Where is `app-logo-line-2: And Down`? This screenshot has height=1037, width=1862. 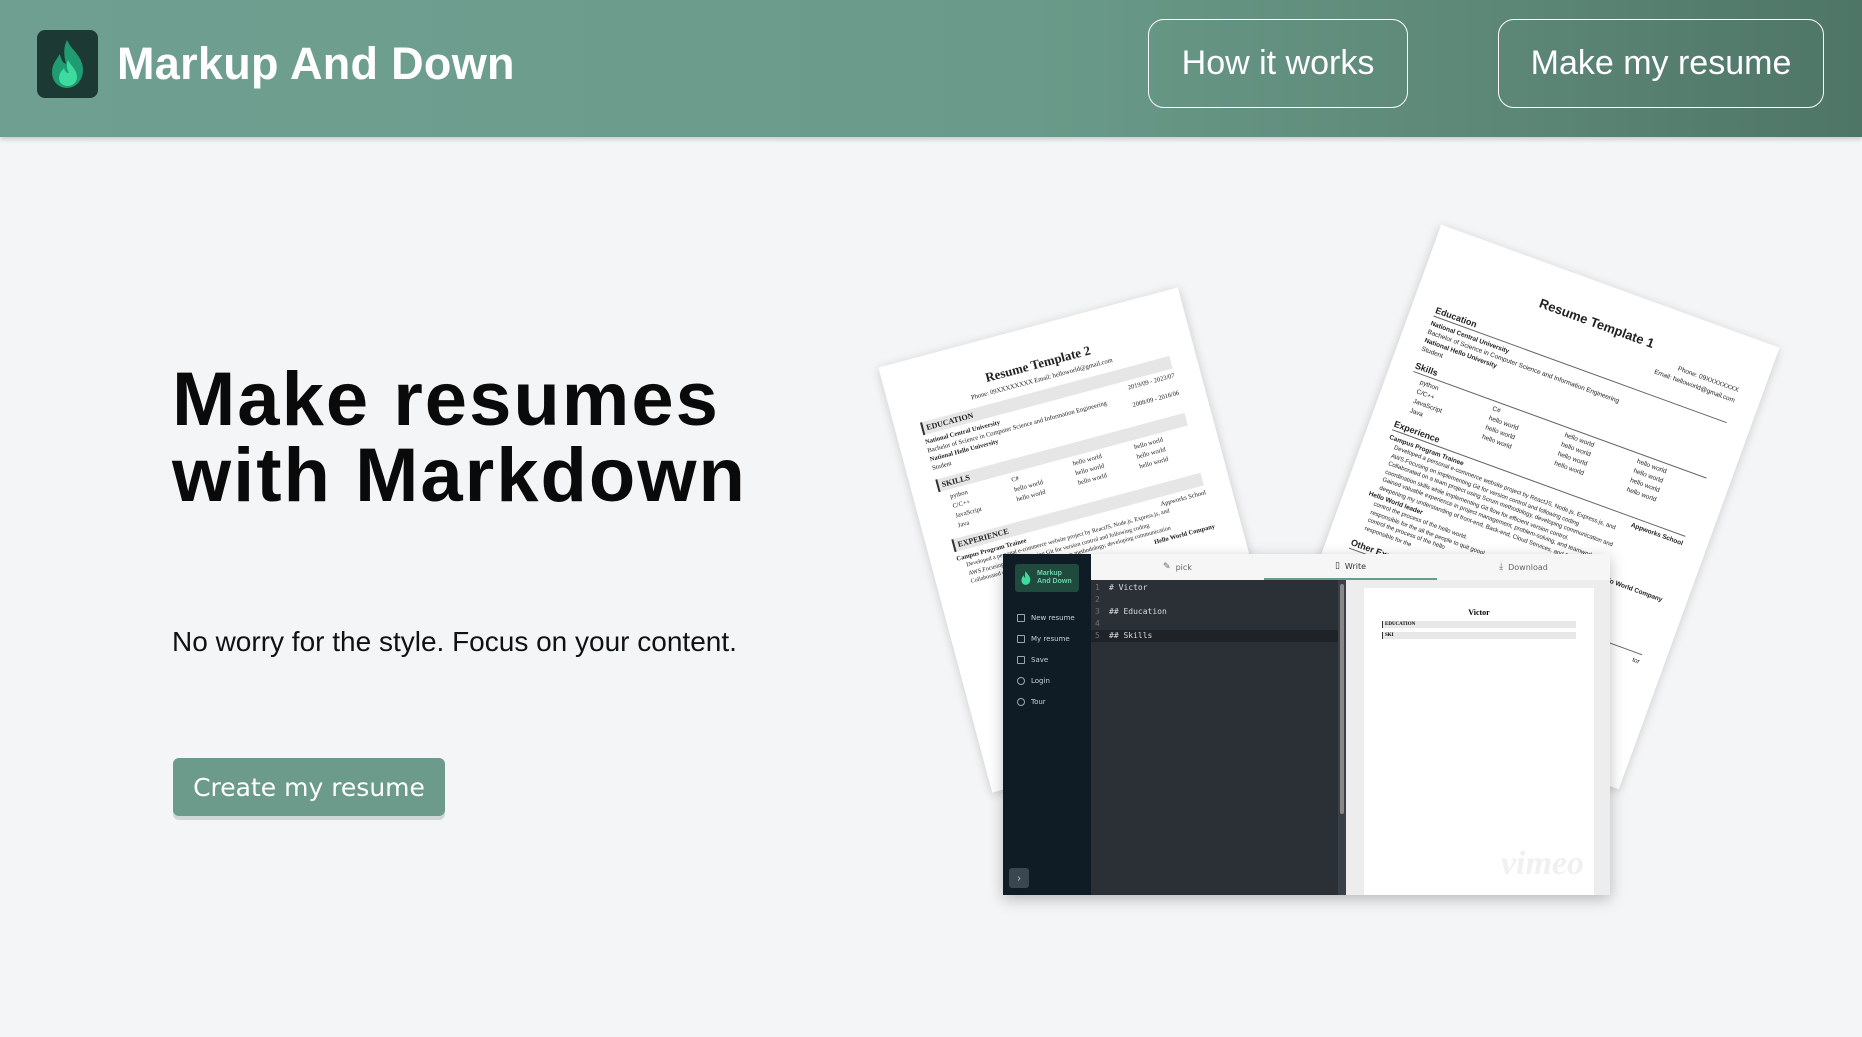
app-logo-line-2: And Down is located at coordinates (1054, 581).